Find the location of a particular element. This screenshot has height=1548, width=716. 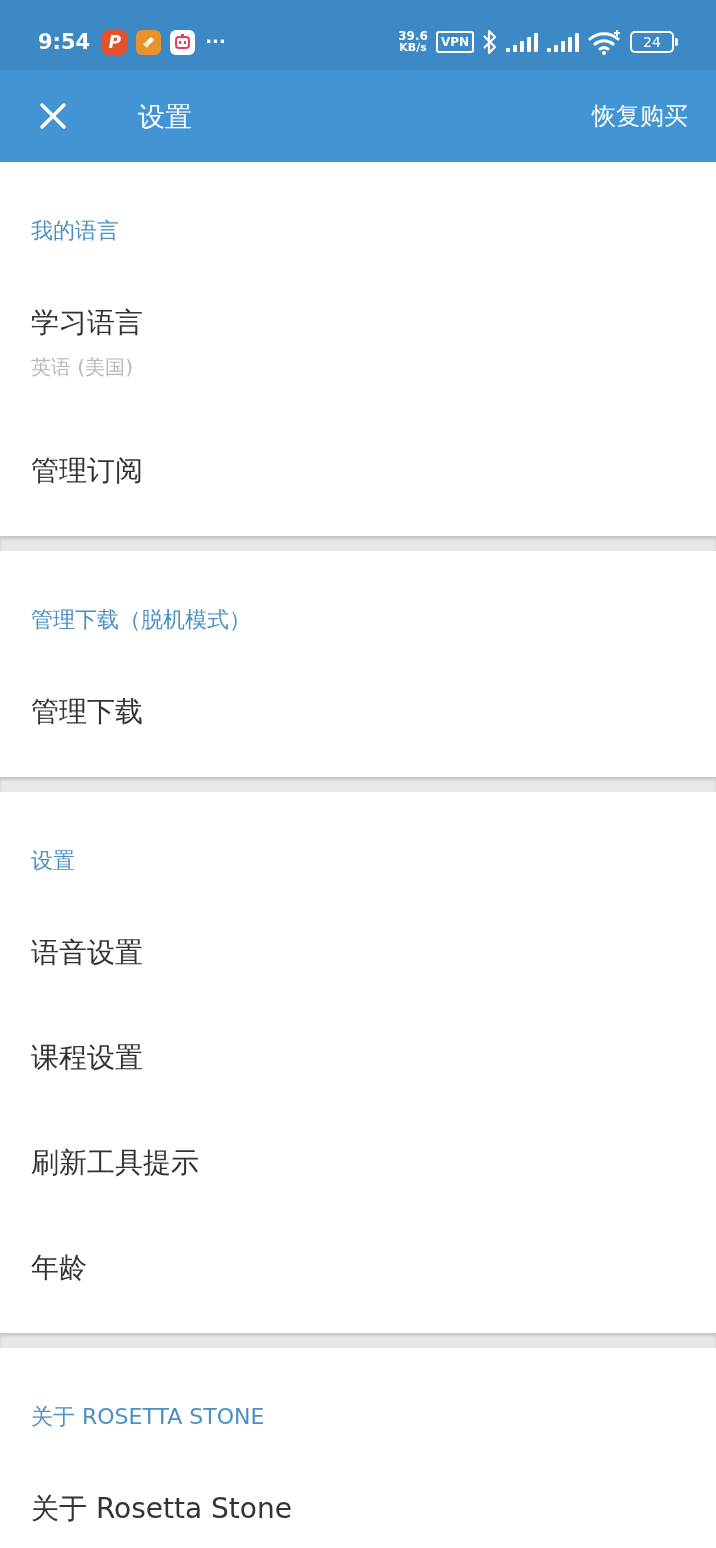

settings-item: 语音设置 is located at coordinates (358, 952).